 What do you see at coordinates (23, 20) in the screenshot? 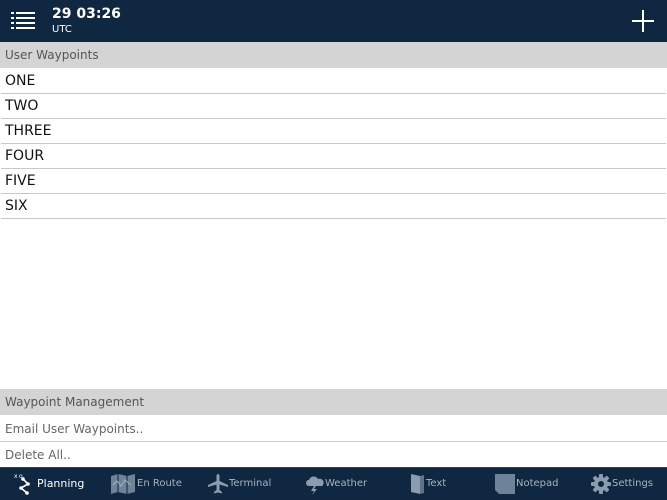
I see `list-menu-icon` at bounding box center [23, 20].